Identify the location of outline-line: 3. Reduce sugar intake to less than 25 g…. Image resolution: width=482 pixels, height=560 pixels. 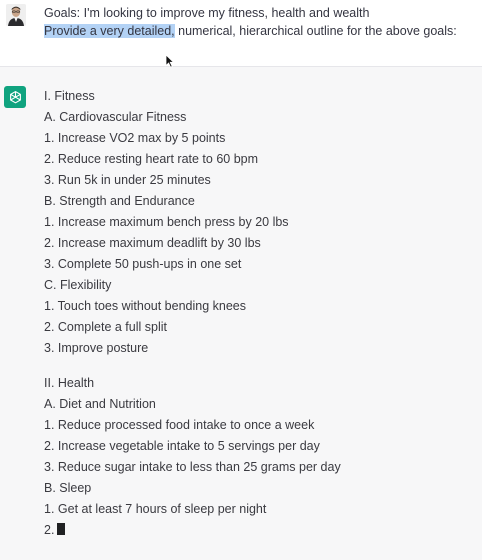
(192, 467).